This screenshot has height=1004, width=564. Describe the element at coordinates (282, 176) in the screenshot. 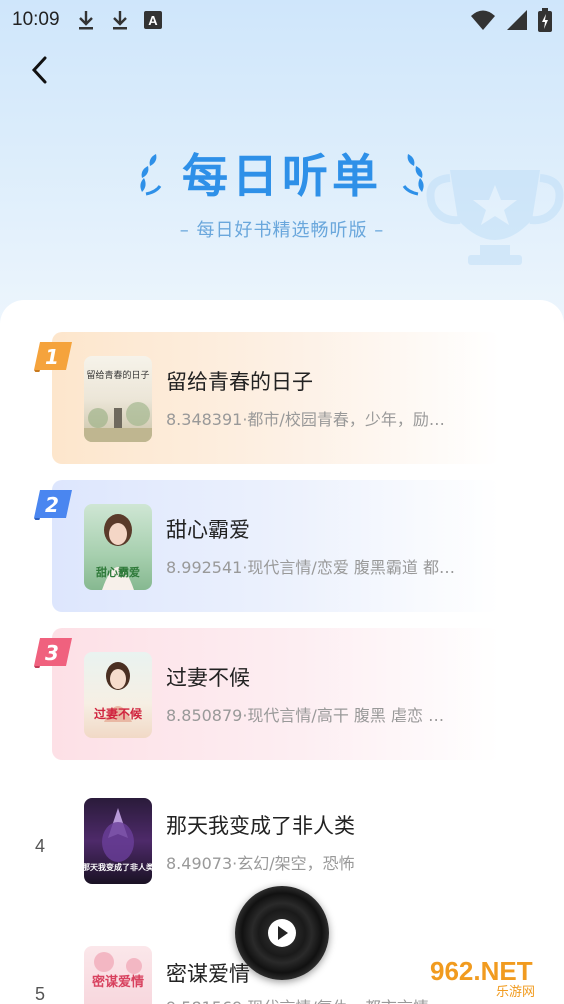

I see `page-title: 每日听单` at that location.